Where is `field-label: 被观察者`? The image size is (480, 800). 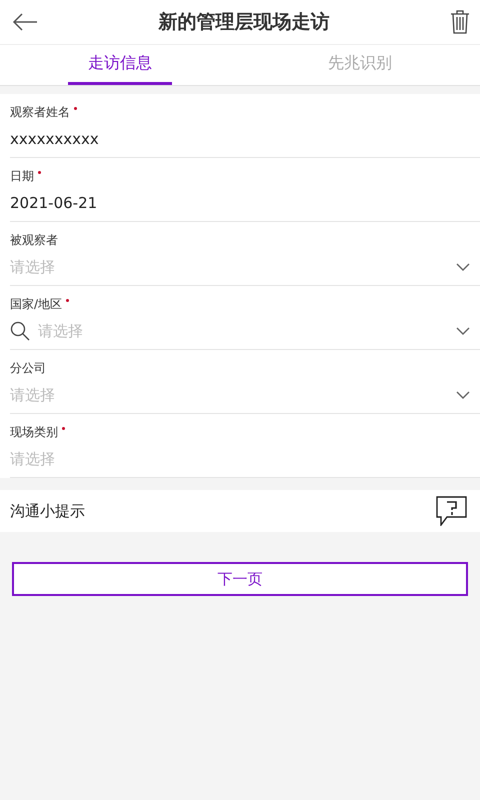 field-label: 被观察者 is located at coordinates (34, 240).